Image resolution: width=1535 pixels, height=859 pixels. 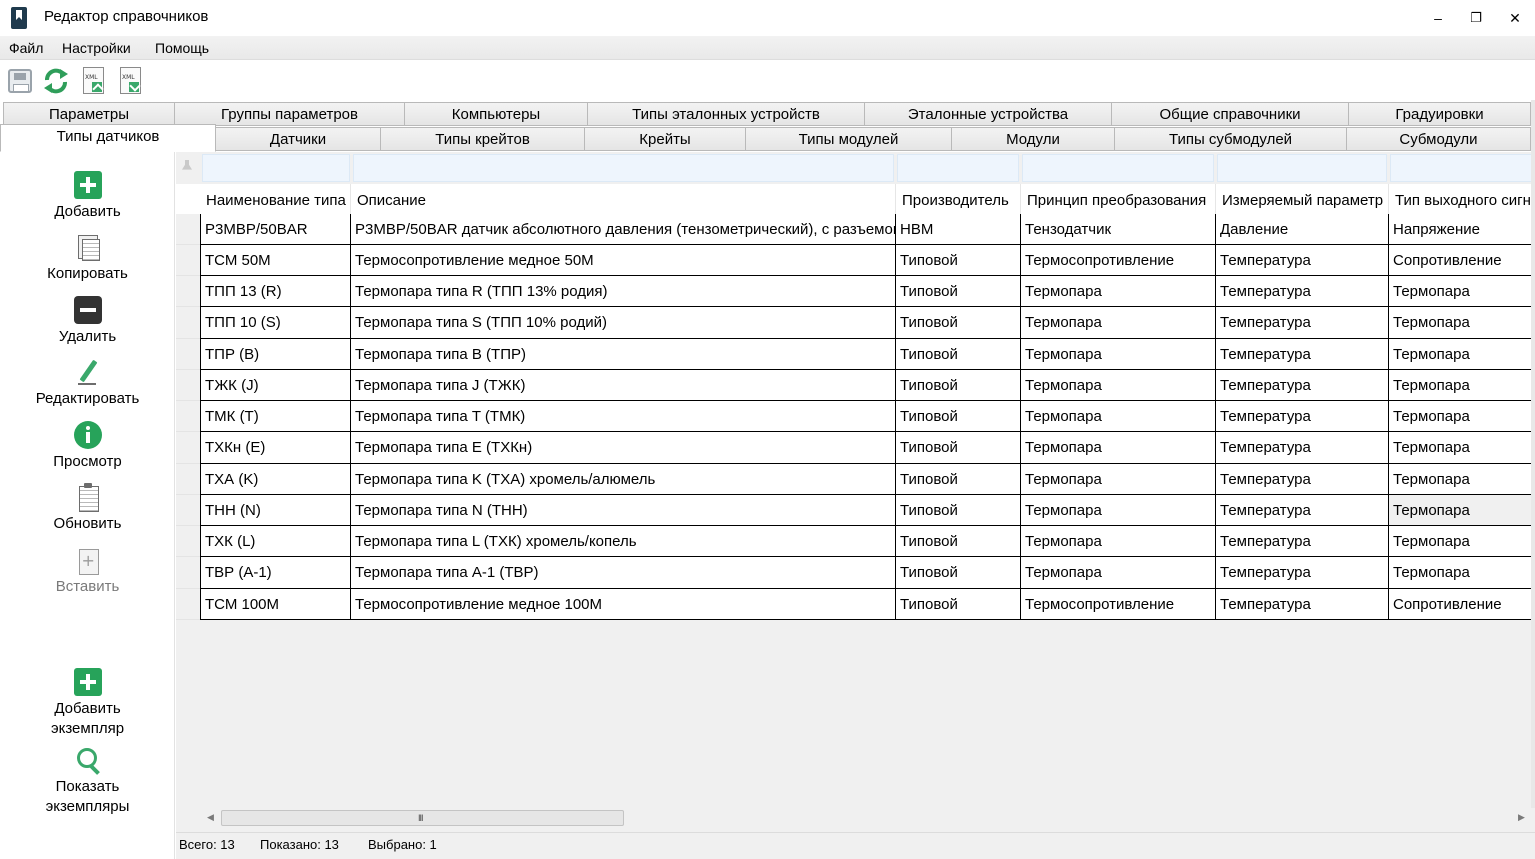 What do you see at coordinates (275, 323) in the screenshot?
I see `table-cell: ТПП 10 (S)` at bounding box center [275, 323].